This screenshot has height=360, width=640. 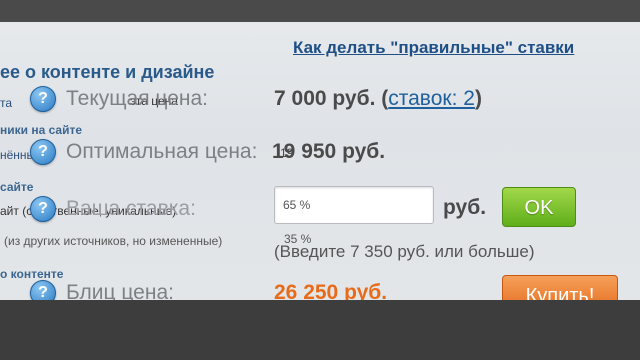 I want to click on ghost-text: о контенте, so click(x=32, y=274).